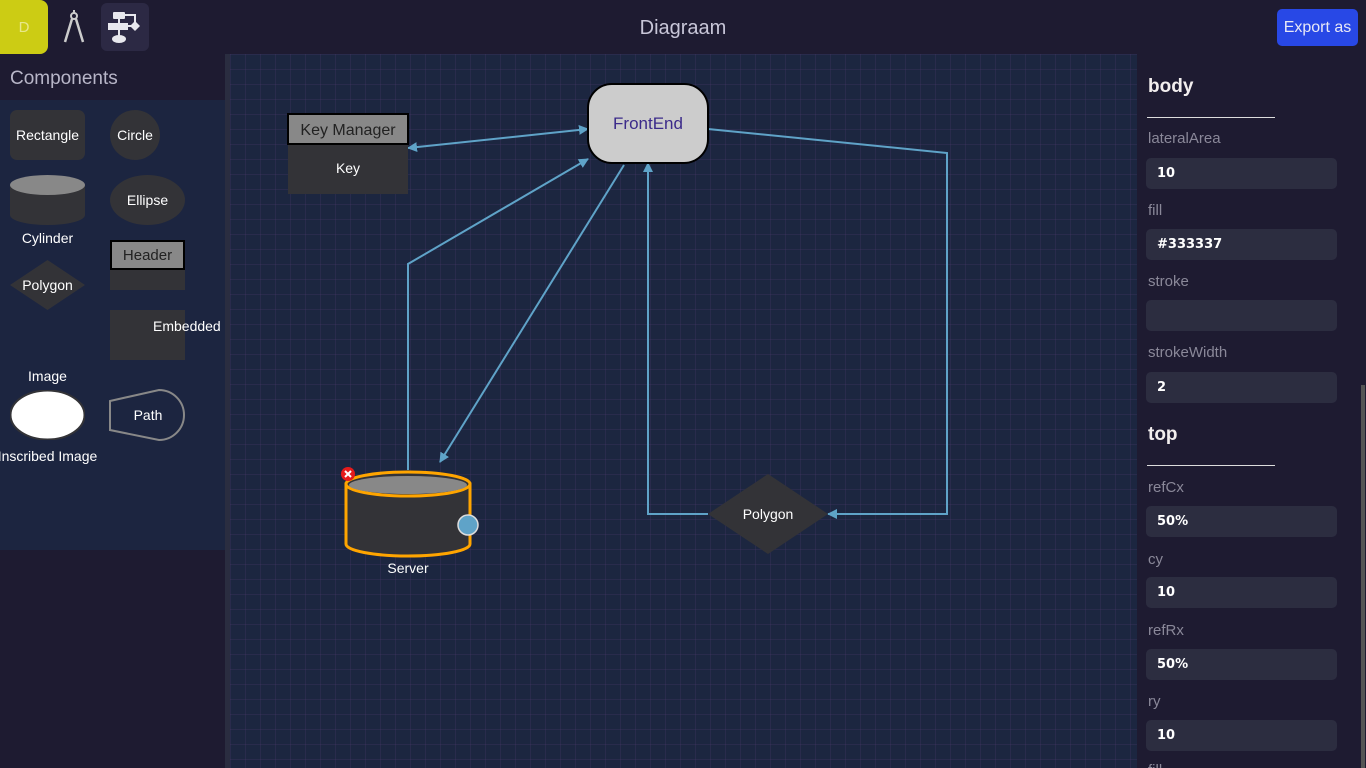 The image size is (1366, 768). Describe the element at coordinates (1154, 701) in the screenshot. I see `field-label: ry` at that location.